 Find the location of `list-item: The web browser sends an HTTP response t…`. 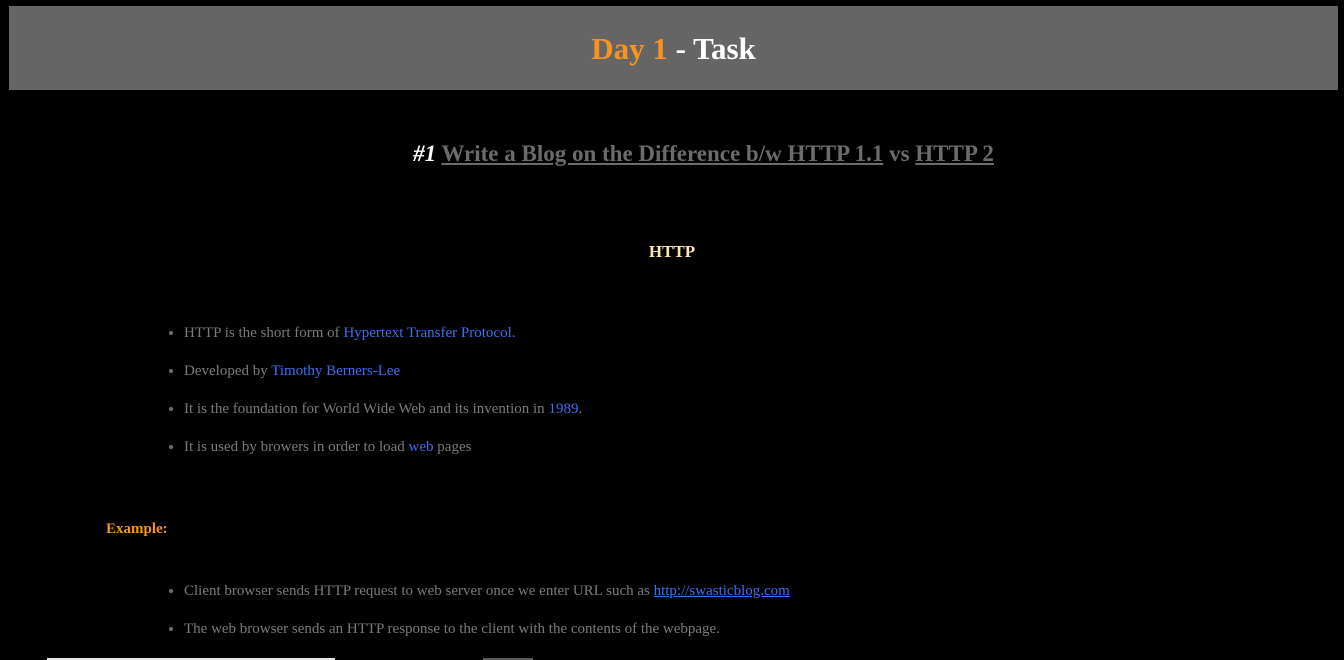

list-item: The web browser sends an HTTP response t… is located at coordinates (487, 637).